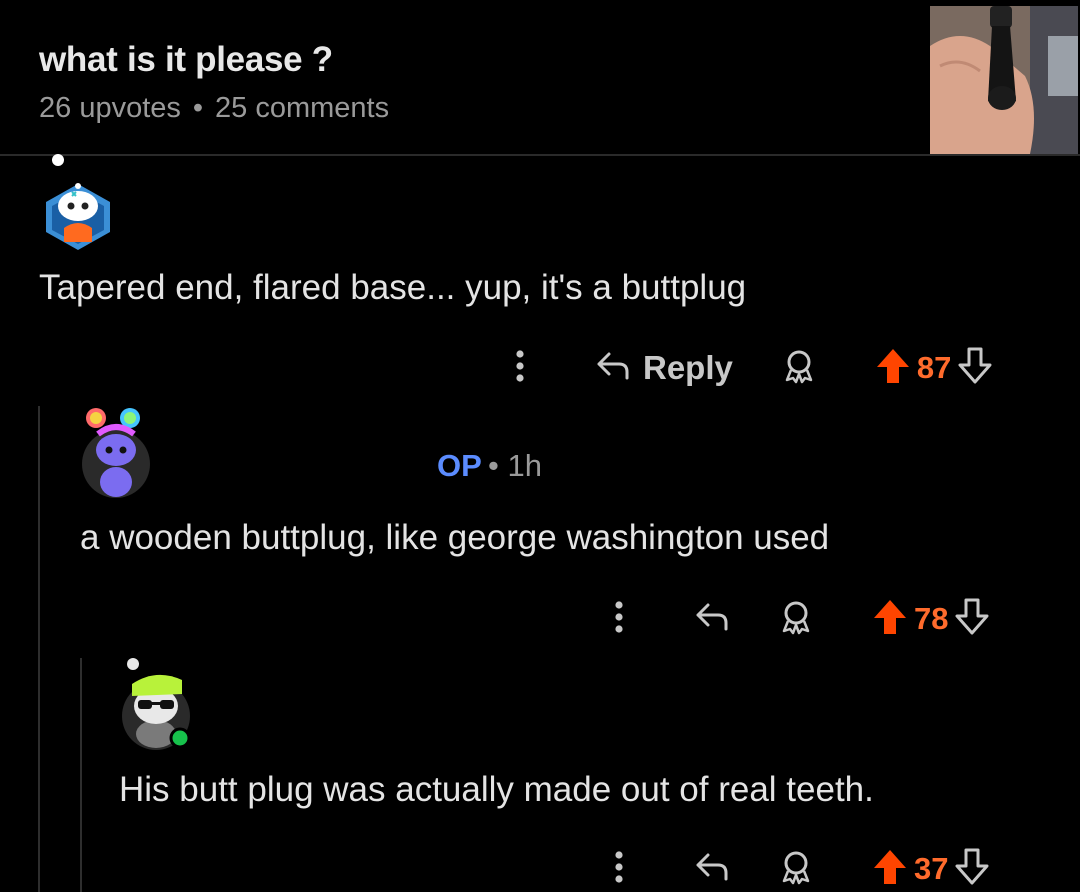 The width and height of the screenshot is (1080, 892). I want to click on comment-meta: • 1h, so click(515, 466).